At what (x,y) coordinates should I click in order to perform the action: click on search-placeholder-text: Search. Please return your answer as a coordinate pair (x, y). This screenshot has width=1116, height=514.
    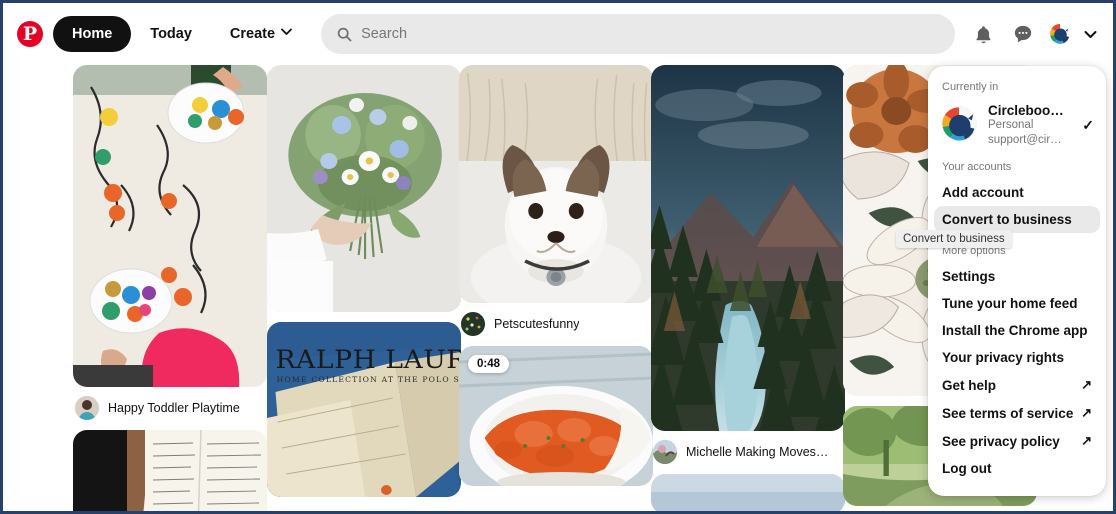
    Looking at the image, I should click on (384, 34).